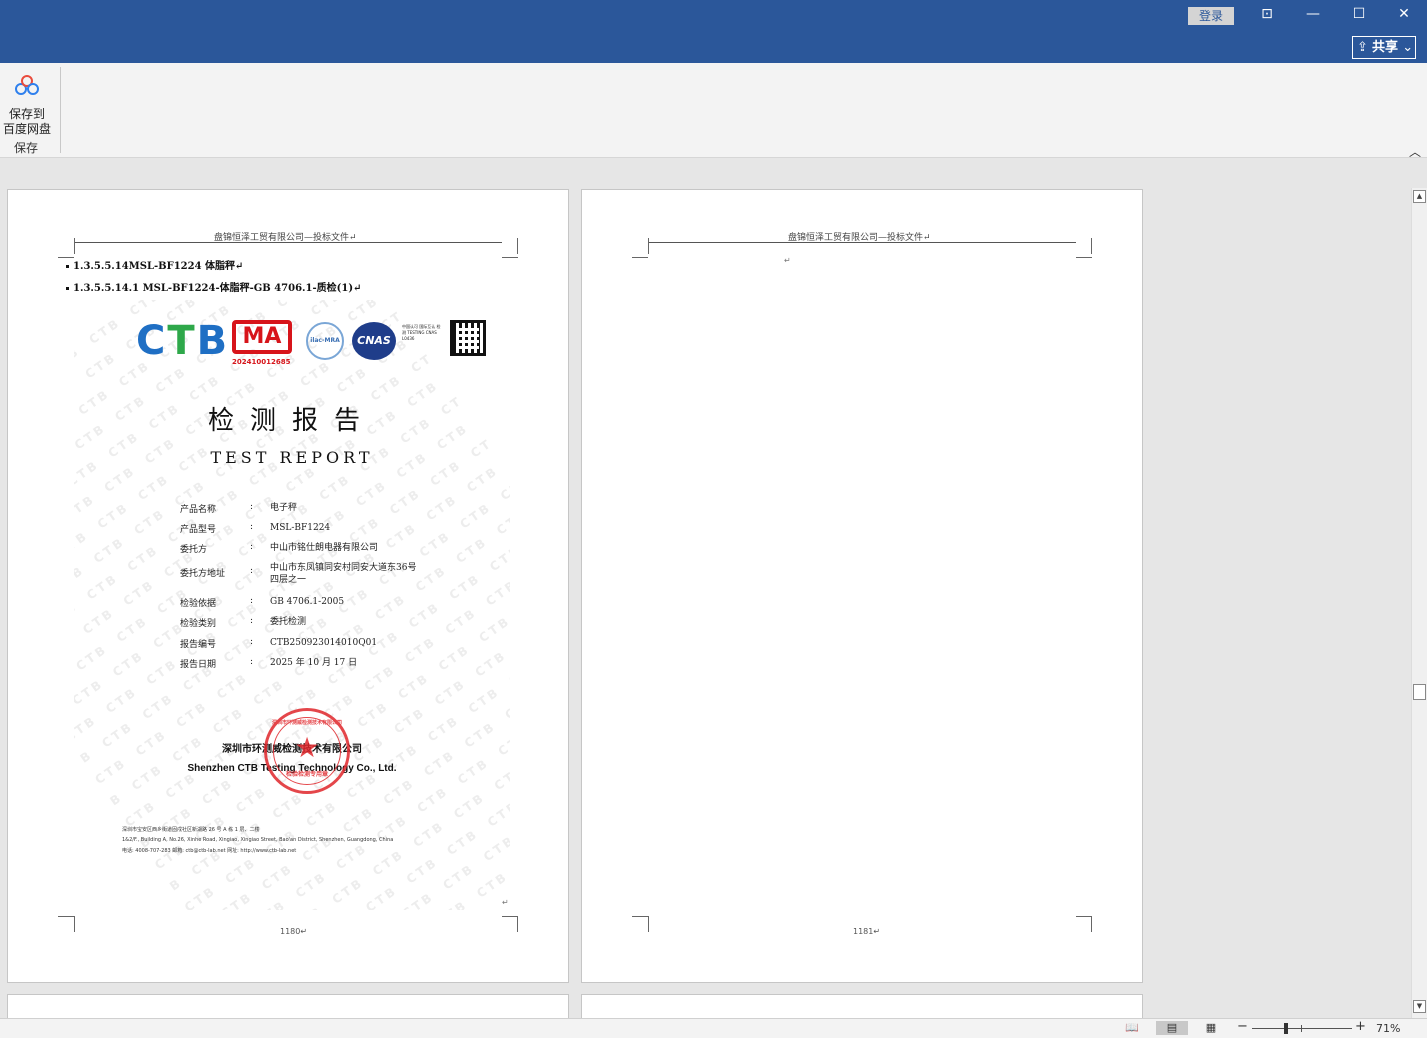  What do you see at coordinates (294, 931) in the screenshot?
I see `page-number: 1180↵` at bounding box center [294, 931].